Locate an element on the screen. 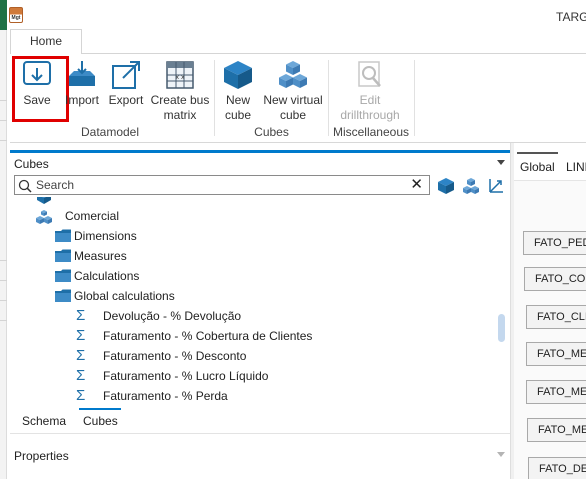 Image resolution: width=586 pixels, height=479 pixels. cube-search-box: ✕ is located at coordinates (222, 185).